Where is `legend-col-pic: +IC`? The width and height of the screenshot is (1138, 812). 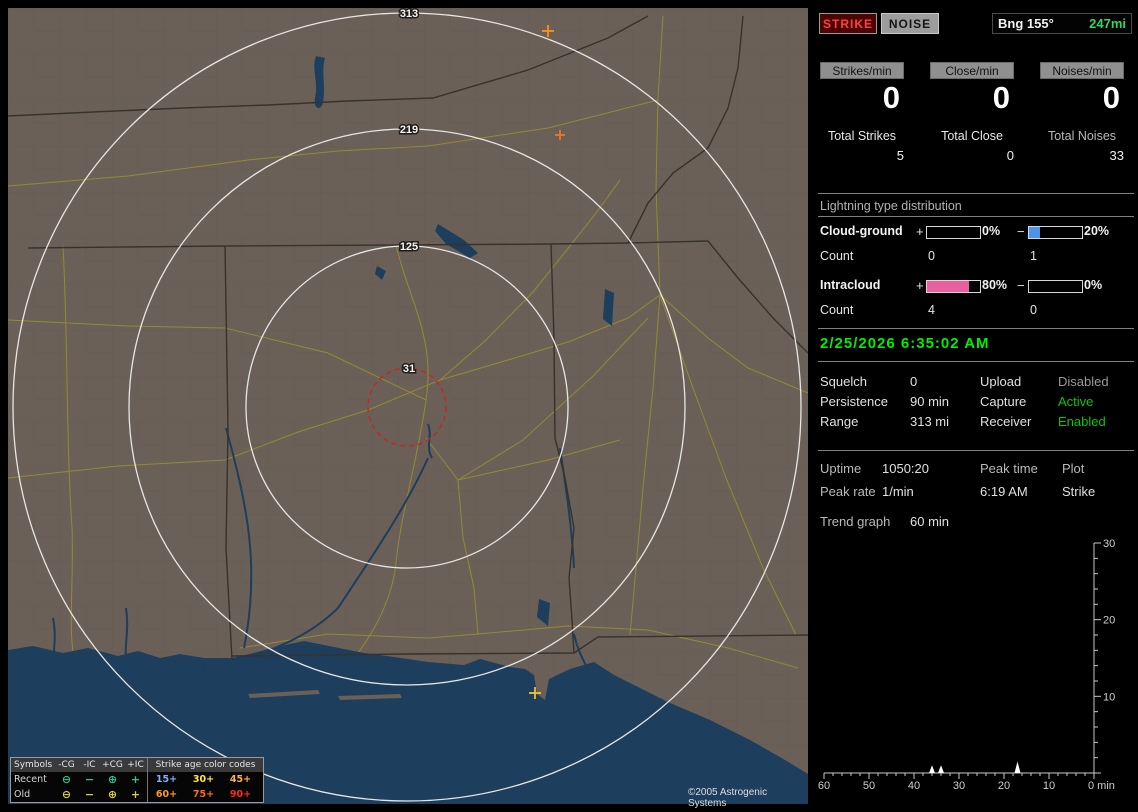
legend-col-pic: +IC is located at coordinates (135, 765).